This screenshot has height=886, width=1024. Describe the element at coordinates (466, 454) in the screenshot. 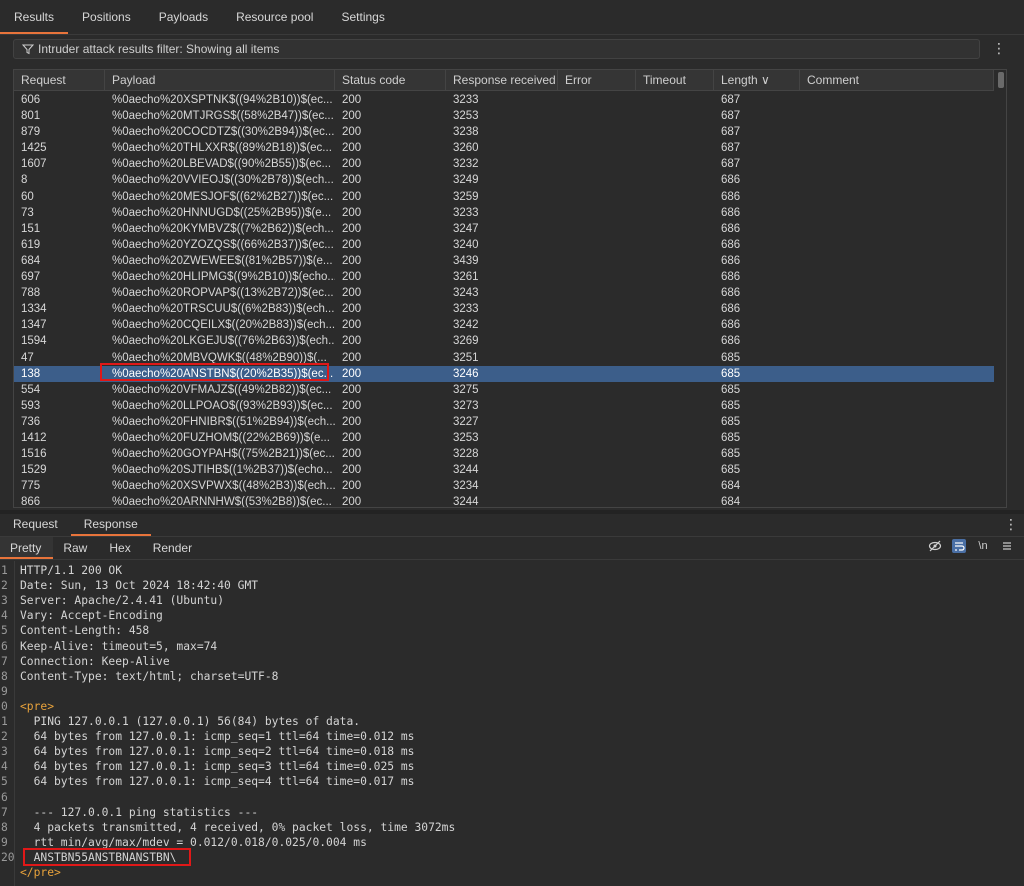

I see `response-received-cell: 3228` at that location.